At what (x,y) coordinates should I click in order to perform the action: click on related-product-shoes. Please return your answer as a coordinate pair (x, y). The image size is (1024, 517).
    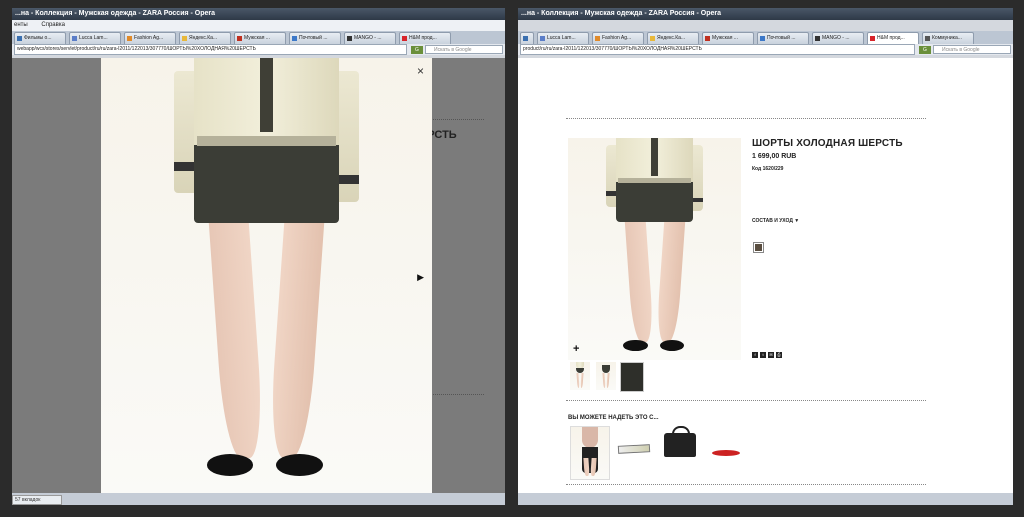
    Looking at the image, I should click on (726, 453).